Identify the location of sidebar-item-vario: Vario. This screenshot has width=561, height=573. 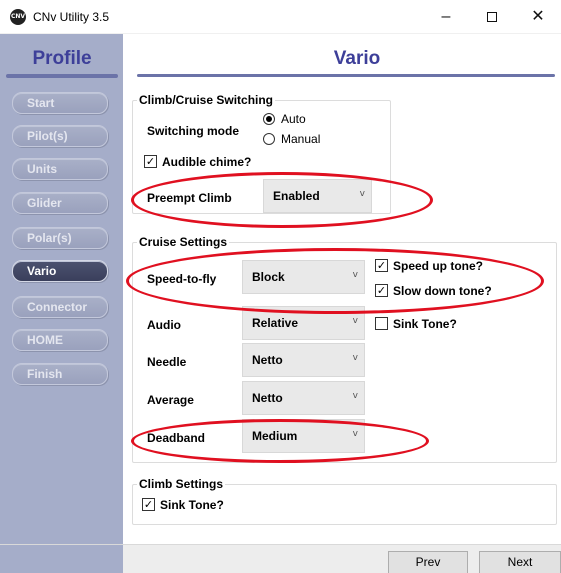
(60, 271).